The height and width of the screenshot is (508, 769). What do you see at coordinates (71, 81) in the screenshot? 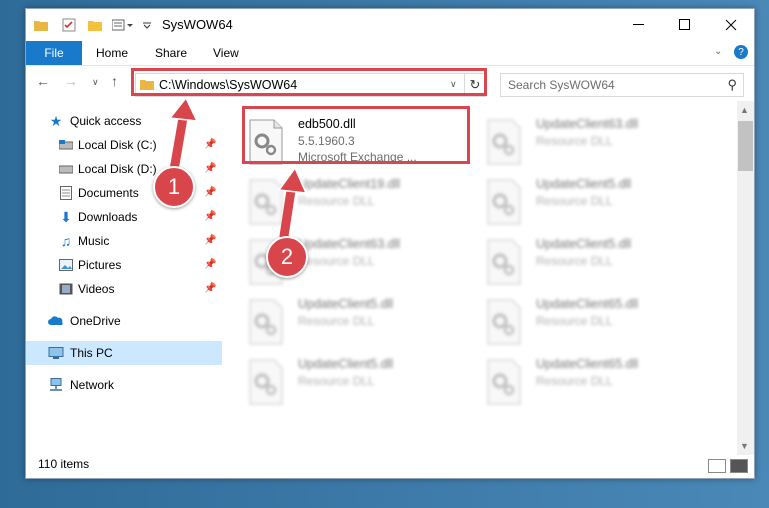
I see `forward-arrow-icon: →` at bounding box center [71, 81].